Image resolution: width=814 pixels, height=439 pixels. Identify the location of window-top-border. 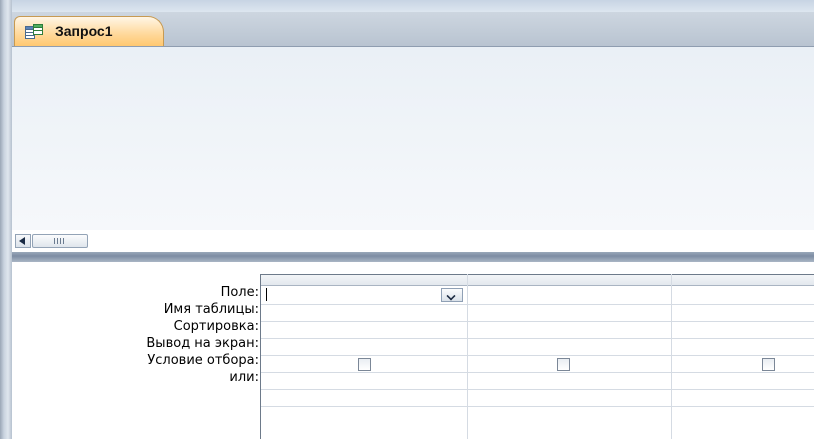
(407, 6).